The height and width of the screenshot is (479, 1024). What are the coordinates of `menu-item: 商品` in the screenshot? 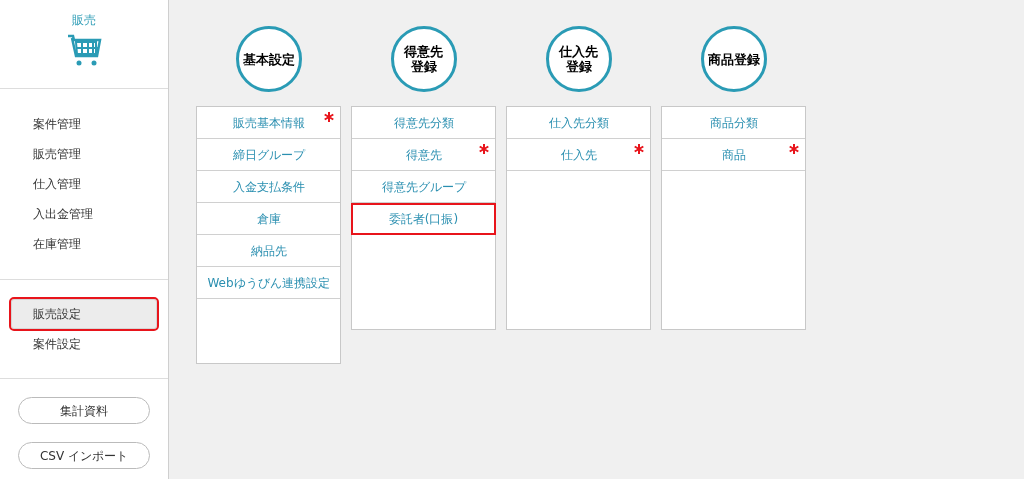 It's located at (733, 155).